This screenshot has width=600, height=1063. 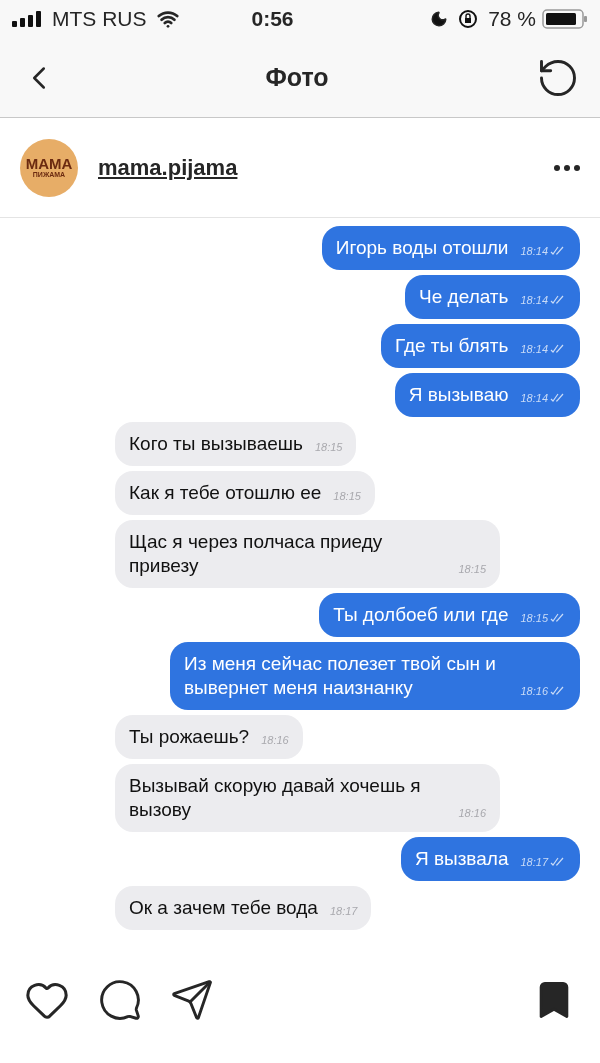 What do you see at coordinates (451, 346) in the screenshot?
I see `message-text: Где ты блять` at bounding box center [451, 346].